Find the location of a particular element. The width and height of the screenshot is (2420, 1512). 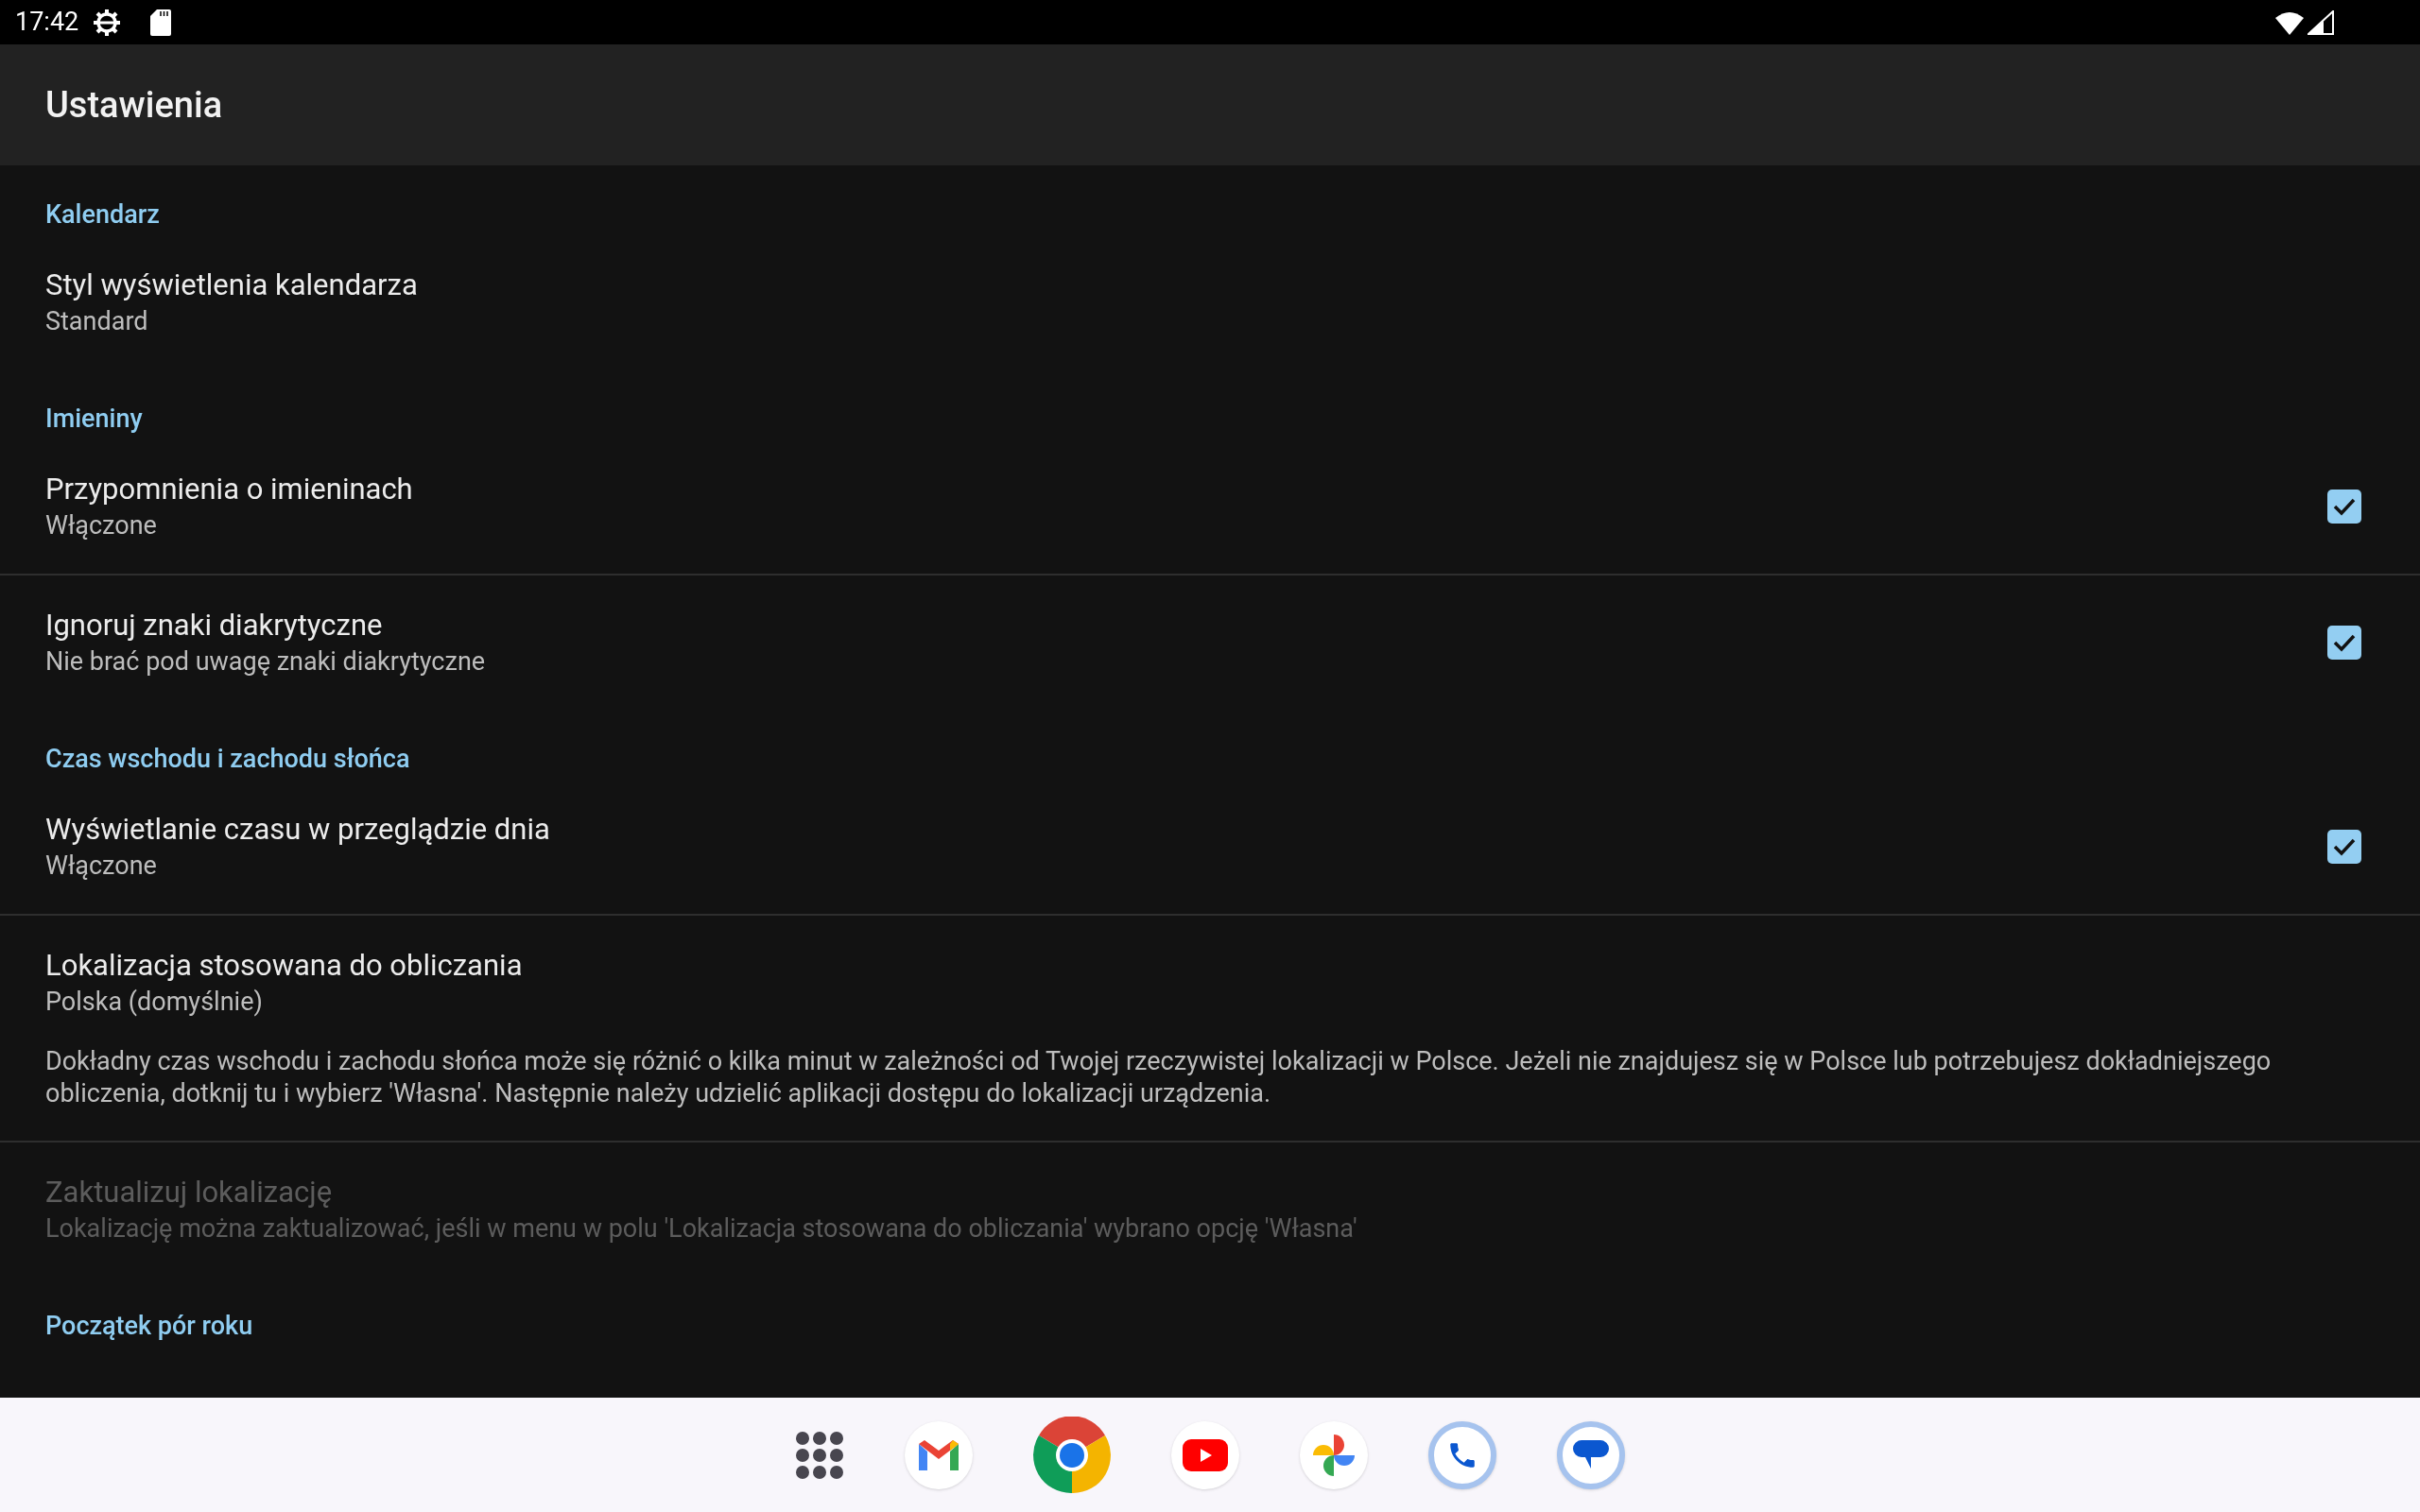

pinwheel-app-icon is located at coordinates (1334, 1454).